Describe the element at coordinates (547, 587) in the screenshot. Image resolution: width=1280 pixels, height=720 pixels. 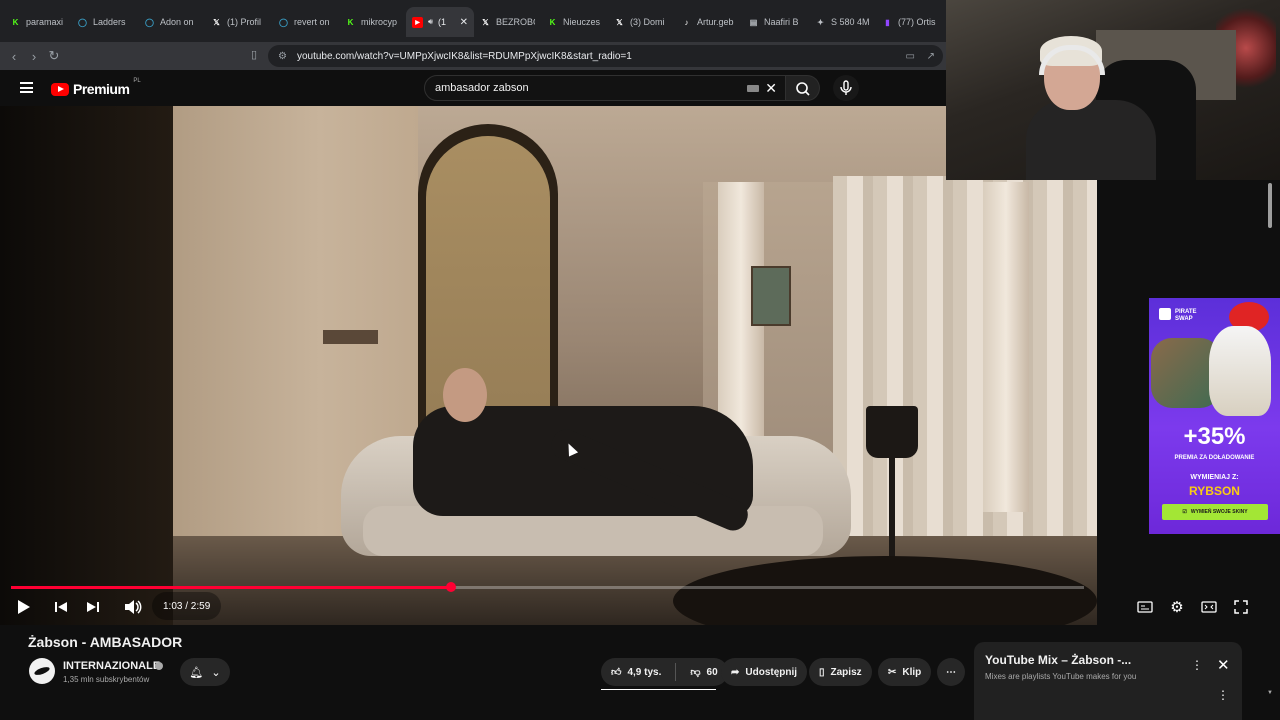
I see `progress-bar` at that location.